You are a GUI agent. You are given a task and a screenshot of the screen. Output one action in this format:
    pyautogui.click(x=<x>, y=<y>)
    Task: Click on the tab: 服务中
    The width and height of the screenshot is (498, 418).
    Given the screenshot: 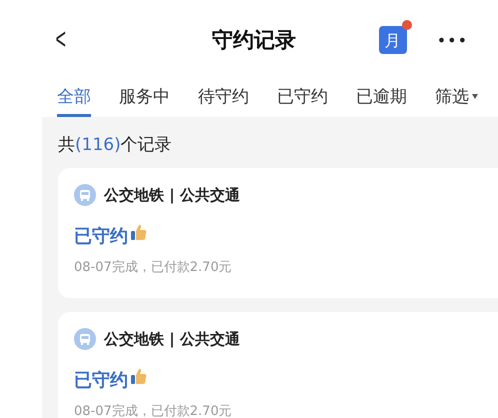 What is the action you would take?
    pyautogui.click(x=144, y=101)
    